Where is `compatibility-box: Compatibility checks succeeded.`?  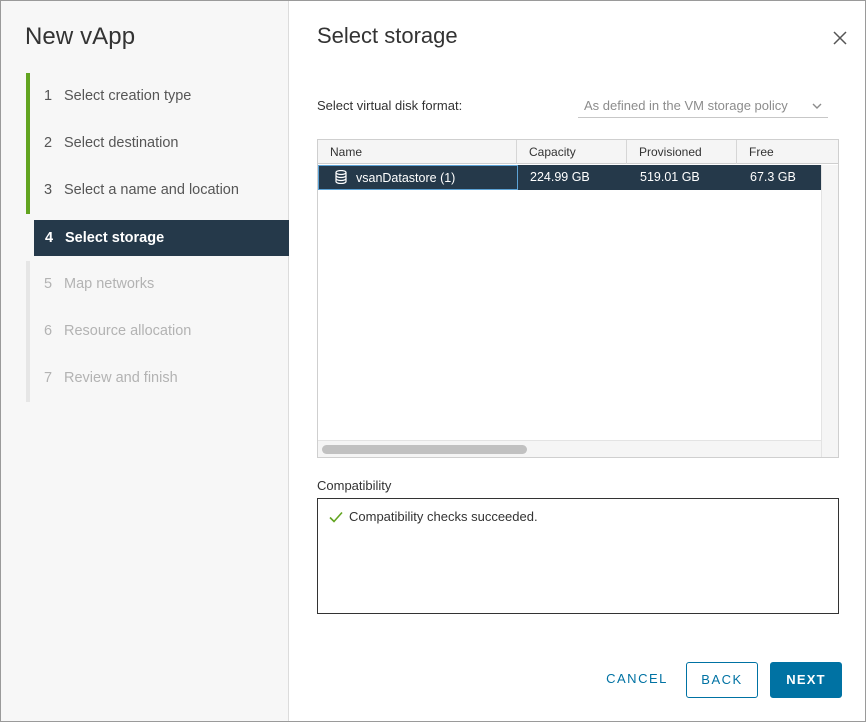
compatibility-box: Compatibility checks succeeded. is located at coordinates (578, 556).